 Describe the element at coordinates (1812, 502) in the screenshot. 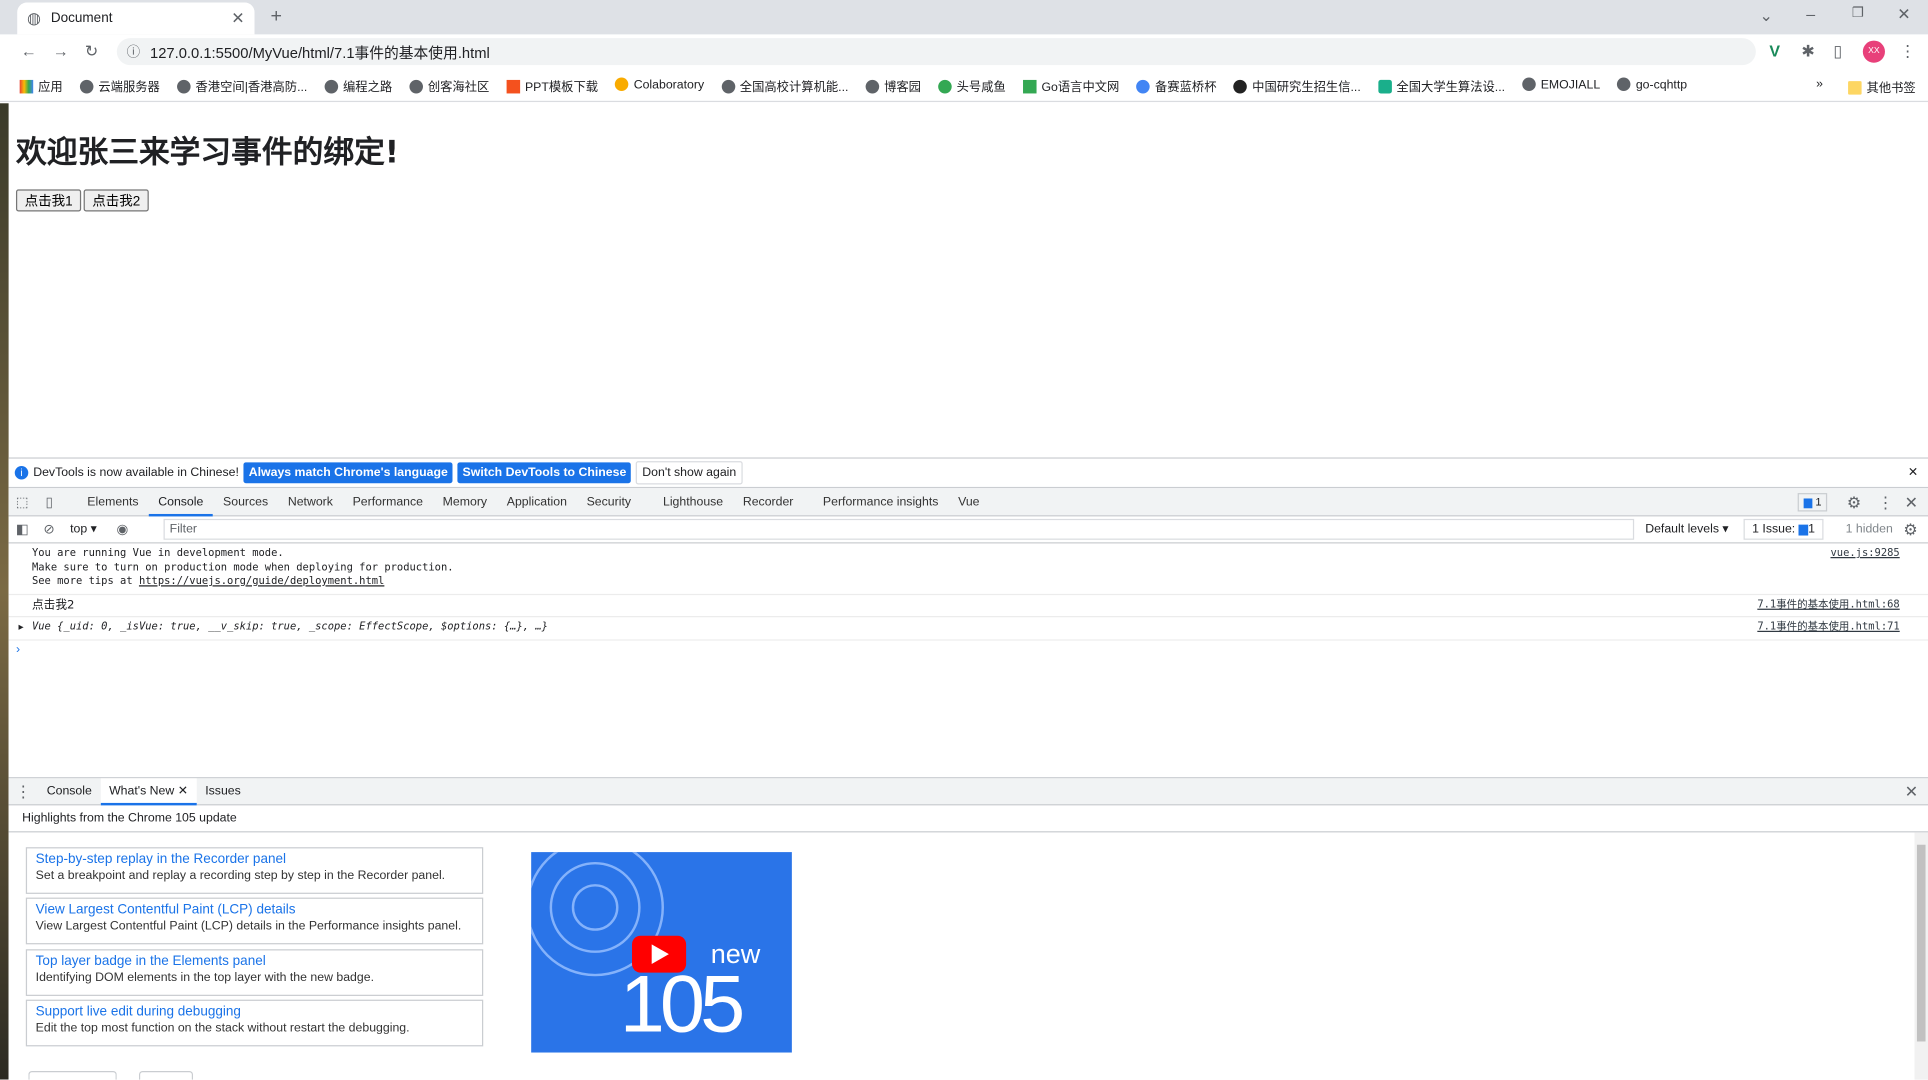

I see `issues-badge: ▆ 1` at that location.